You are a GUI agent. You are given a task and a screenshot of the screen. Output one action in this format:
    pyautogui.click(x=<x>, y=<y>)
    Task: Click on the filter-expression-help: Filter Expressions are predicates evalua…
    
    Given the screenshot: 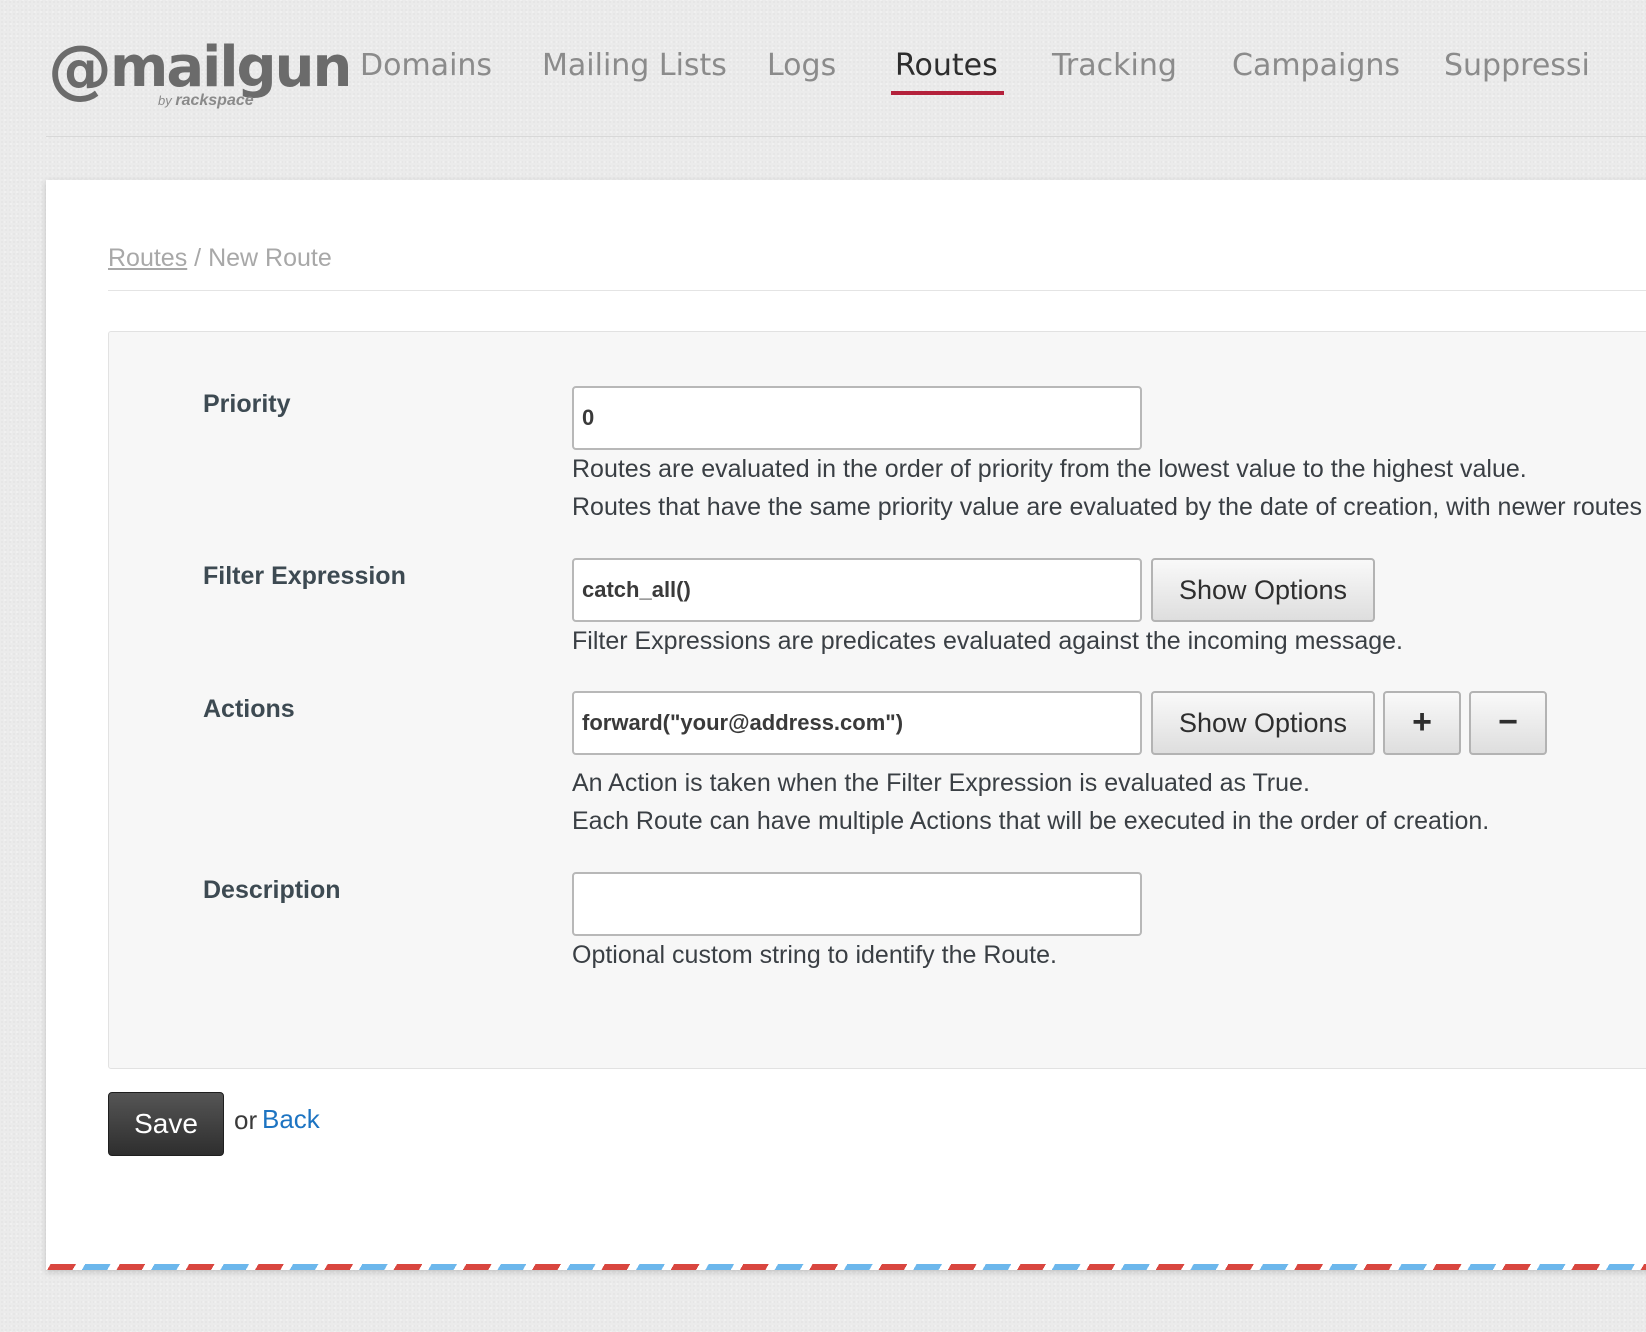 What is the action you would take?
    pyautogui.click(x=987, y=641)
    